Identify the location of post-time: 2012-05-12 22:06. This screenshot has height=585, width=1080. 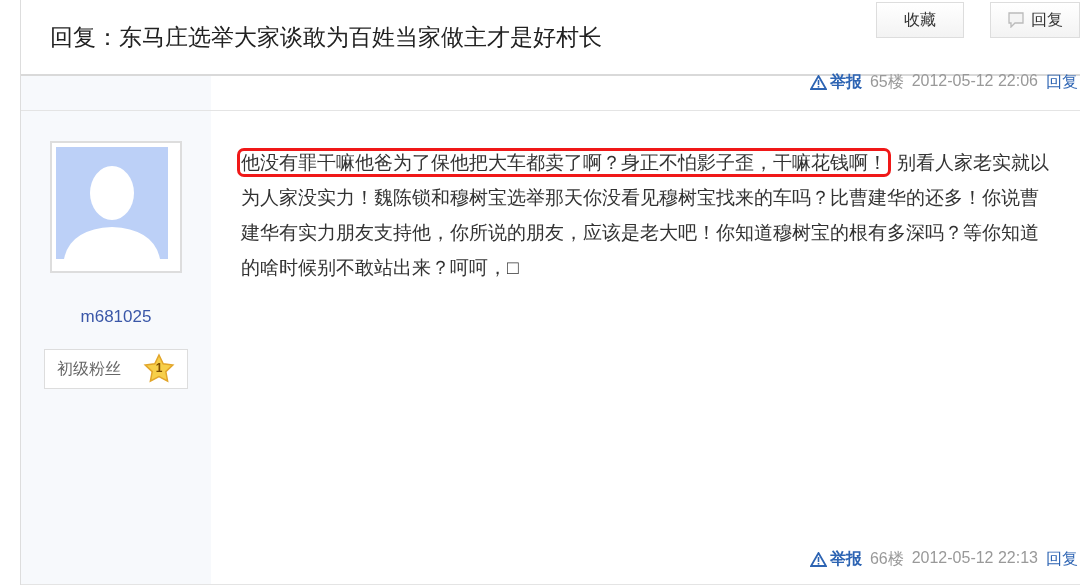
(974, 81).